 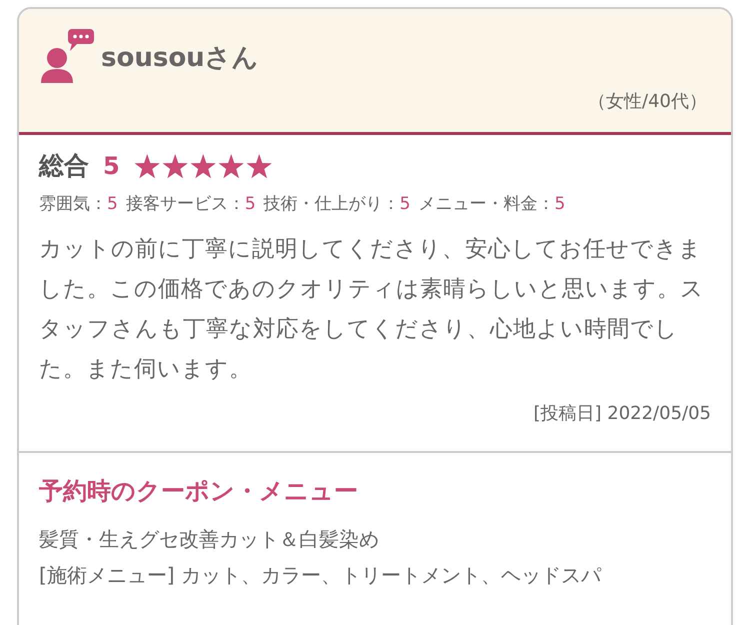 I want to click on reviewer-profile: （女性/40代）, so click(x=647, y=101).